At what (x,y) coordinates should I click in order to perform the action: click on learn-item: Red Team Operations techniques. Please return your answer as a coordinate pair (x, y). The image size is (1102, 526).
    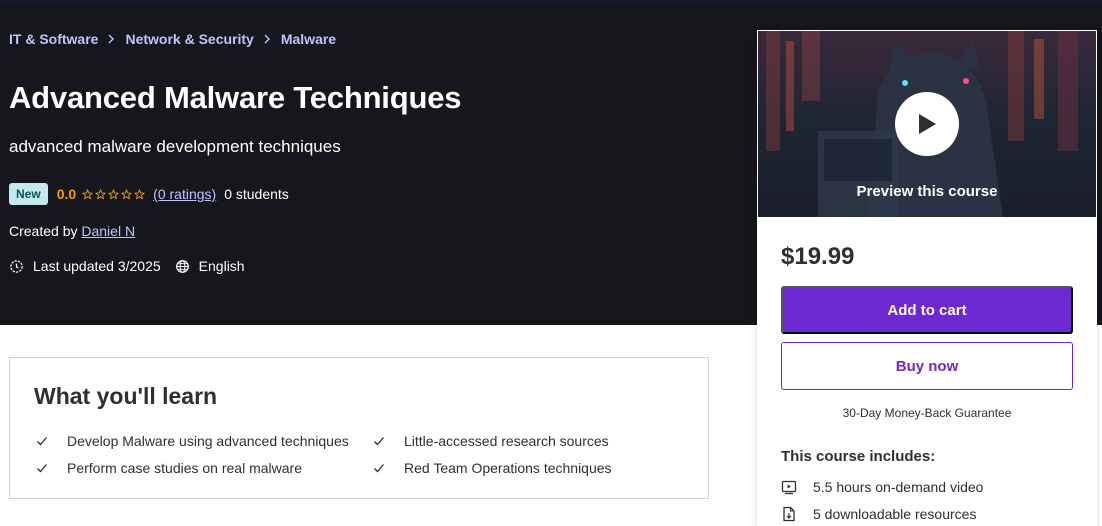
    Looking at the image, I should click on (492, 468).